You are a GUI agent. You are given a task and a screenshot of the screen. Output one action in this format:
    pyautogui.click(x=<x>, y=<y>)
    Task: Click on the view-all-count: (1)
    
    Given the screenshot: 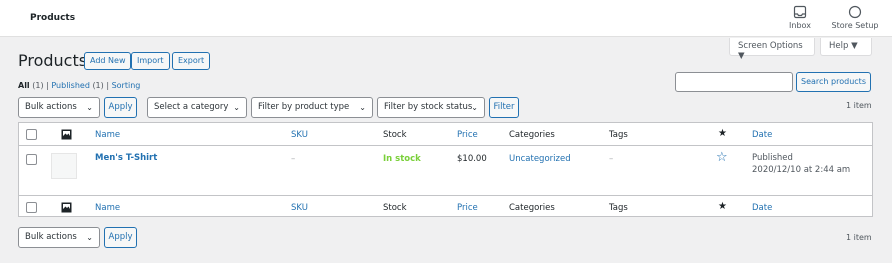 What is the action you would take?
    pyautogui.click(x=38, y=85)
    